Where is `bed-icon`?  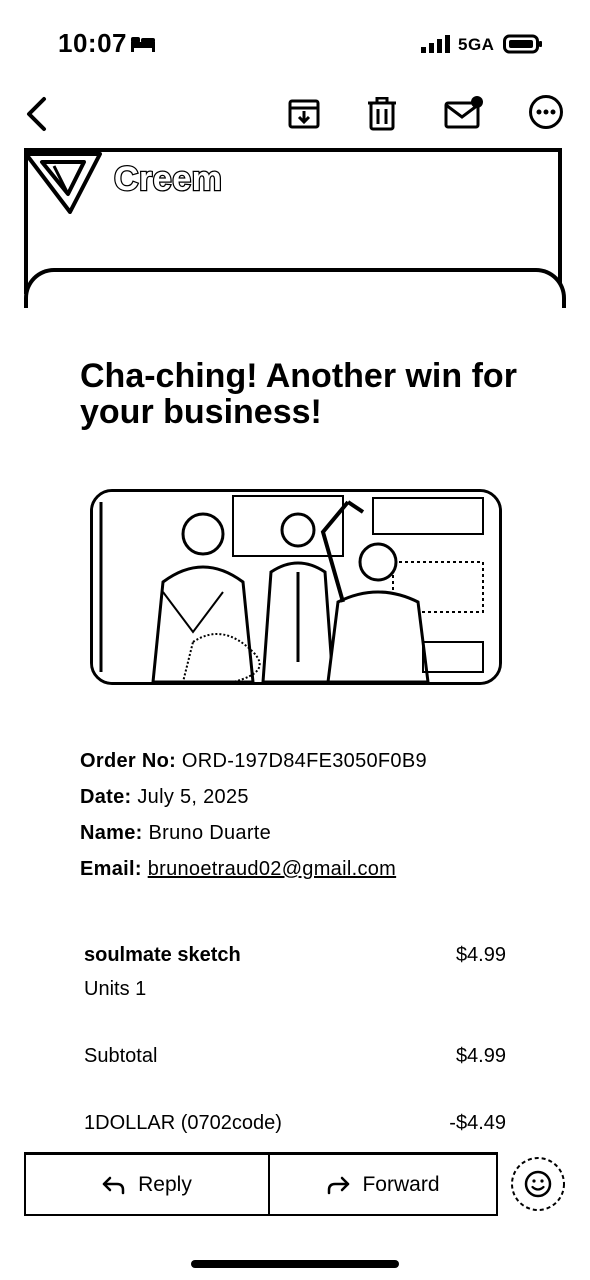 bed-icon is located at coordinates (143, 44).